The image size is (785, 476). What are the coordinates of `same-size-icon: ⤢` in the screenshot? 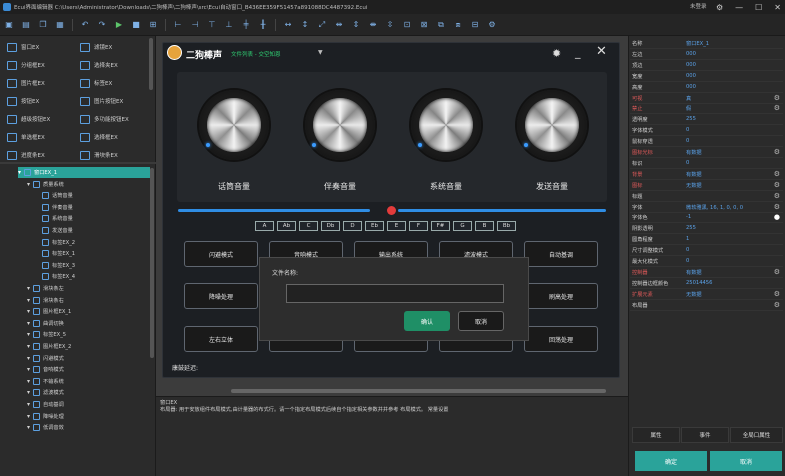 It's located at (322, 25).